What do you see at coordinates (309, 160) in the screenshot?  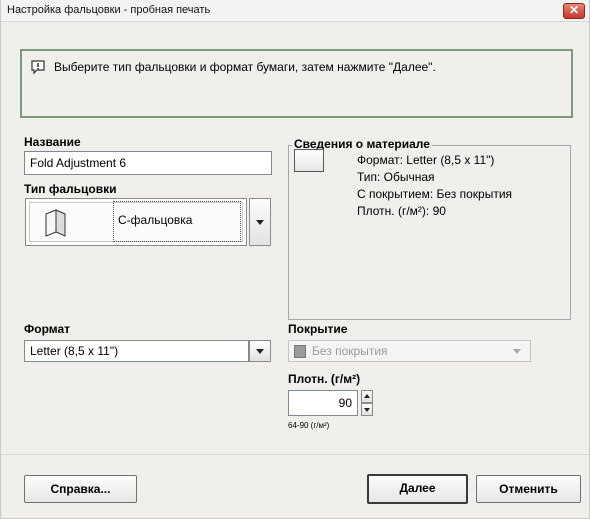 I see `paper-icon` at bounding box center [309, 160].